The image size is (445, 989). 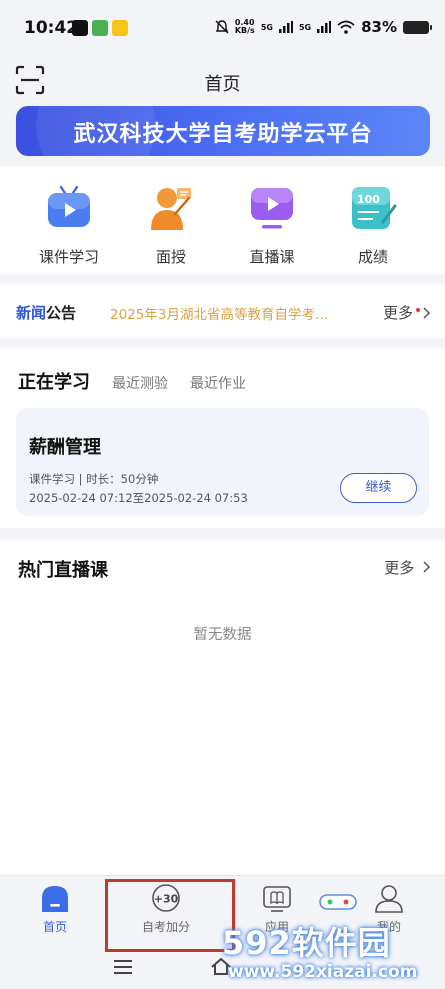 I want to click on live-play-icon, so click(x=272, y=208).